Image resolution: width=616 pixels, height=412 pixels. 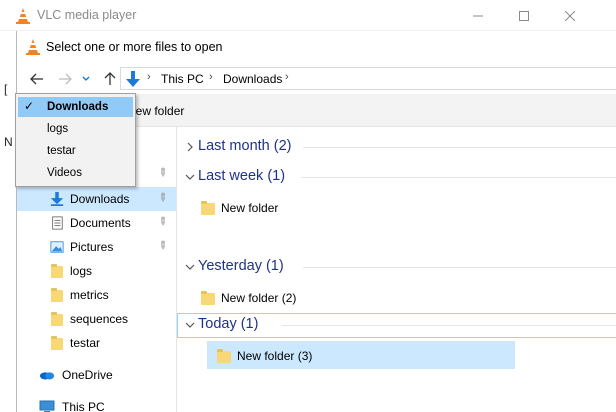 What do you see at coordinates (75, 129) in the screenshot?
I see `popup-item-logs: logs` at bounding box center [75, 129].